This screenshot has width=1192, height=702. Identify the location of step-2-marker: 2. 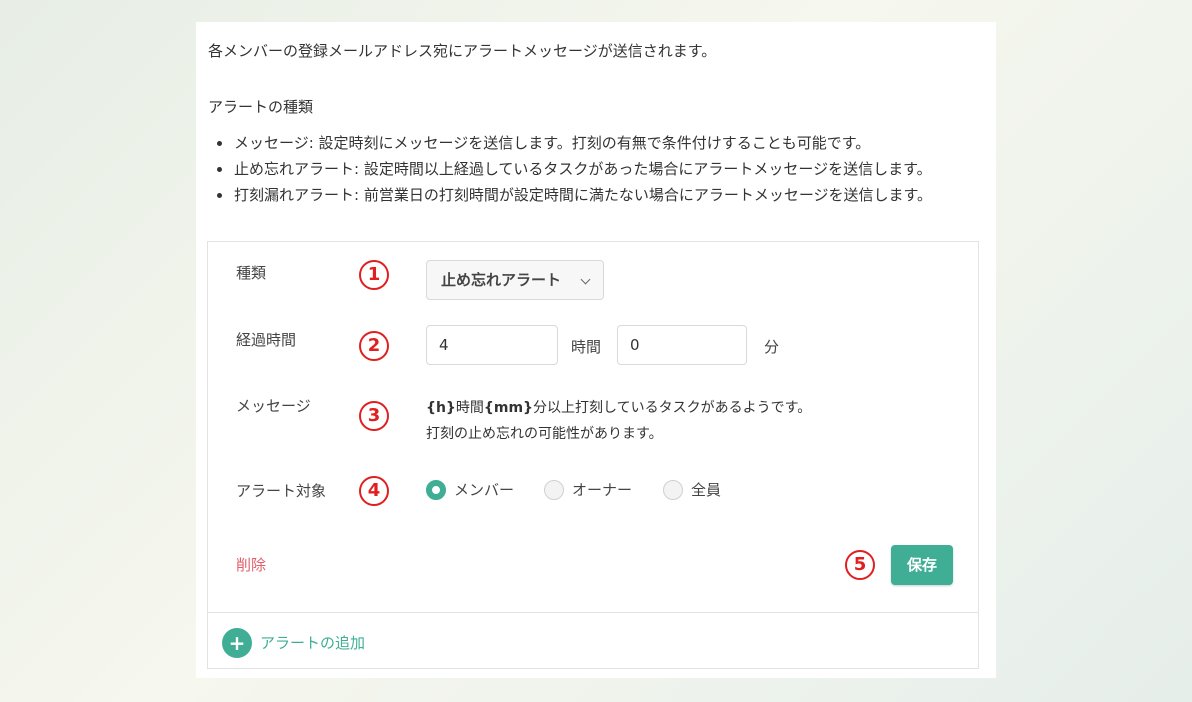
(374, 346).